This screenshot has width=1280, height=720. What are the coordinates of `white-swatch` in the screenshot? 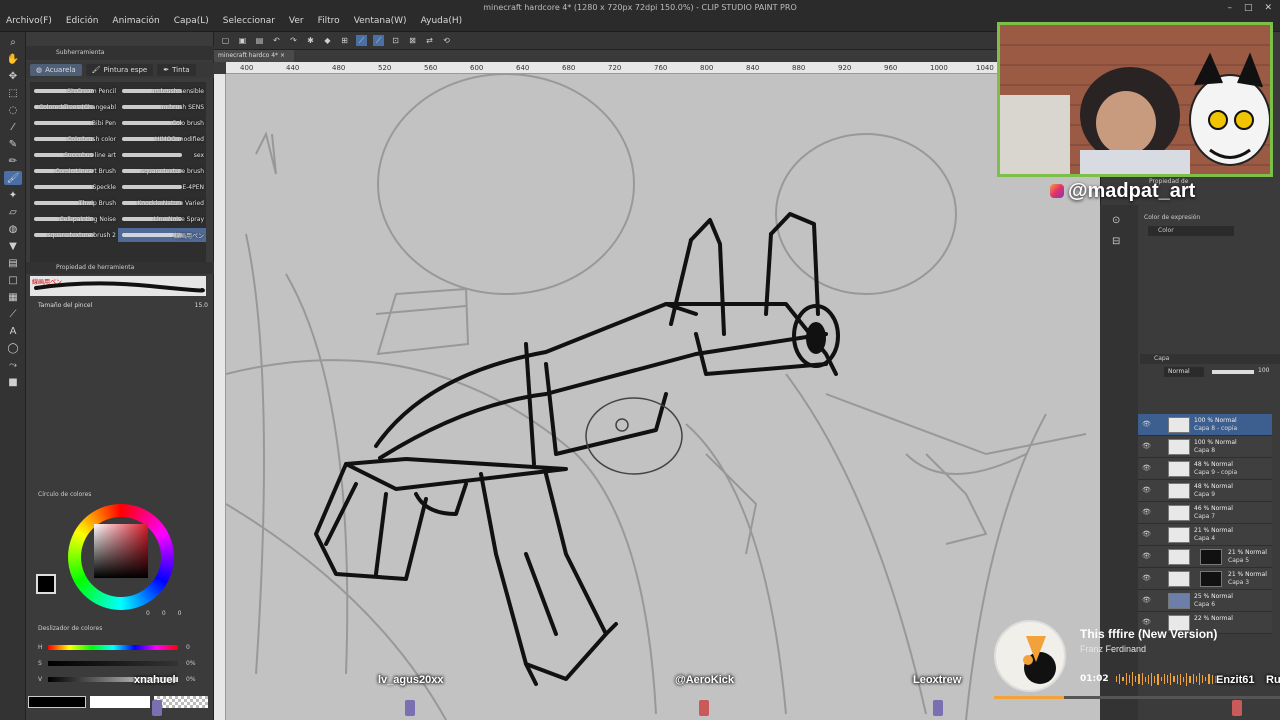 It's located at (120, 702).